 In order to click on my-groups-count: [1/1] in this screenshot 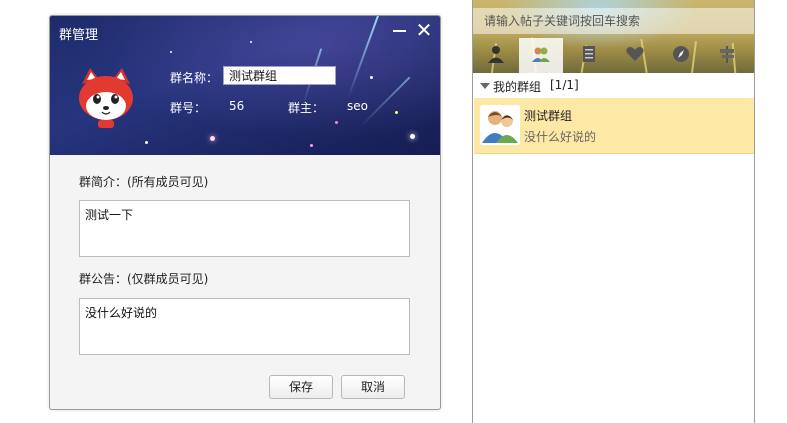, I will do `click(564, 85)`.